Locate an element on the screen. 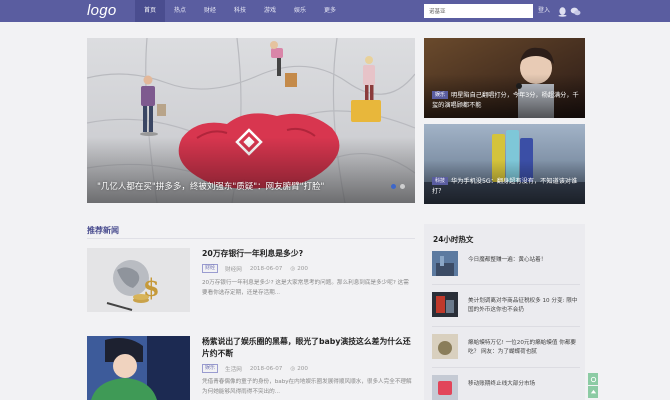 Image resolution: width=670 pixels, height=400 pixels. arrow-up-icon is located at coordinates (593, 391).